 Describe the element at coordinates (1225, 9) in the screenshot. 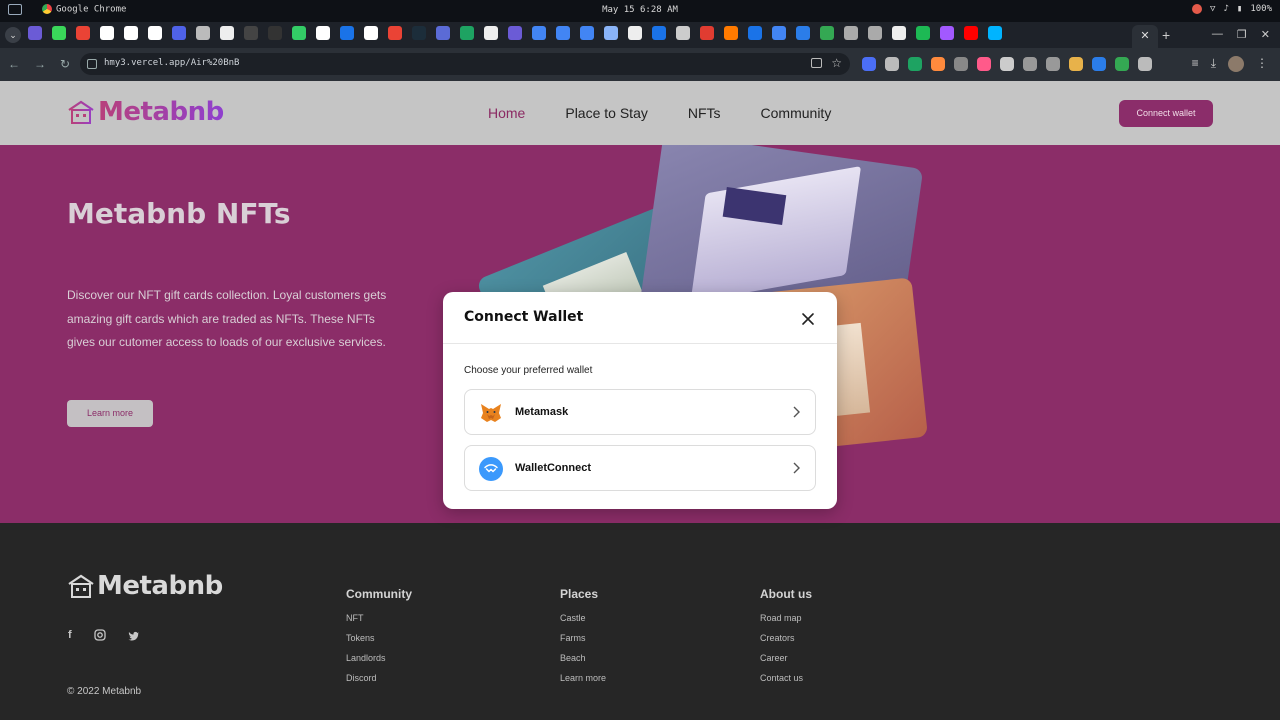

I see `volume-icon: ♪` at that location.